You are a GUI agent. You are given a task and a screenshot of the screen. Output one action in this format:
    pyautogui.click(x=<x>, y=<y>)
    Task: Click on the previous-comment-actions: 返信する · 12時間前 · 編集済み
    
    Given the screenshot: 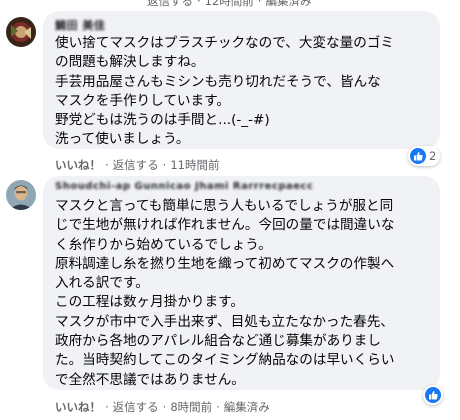 What is the action you would take?
    pyautogui.click(x=229, y=4)
    